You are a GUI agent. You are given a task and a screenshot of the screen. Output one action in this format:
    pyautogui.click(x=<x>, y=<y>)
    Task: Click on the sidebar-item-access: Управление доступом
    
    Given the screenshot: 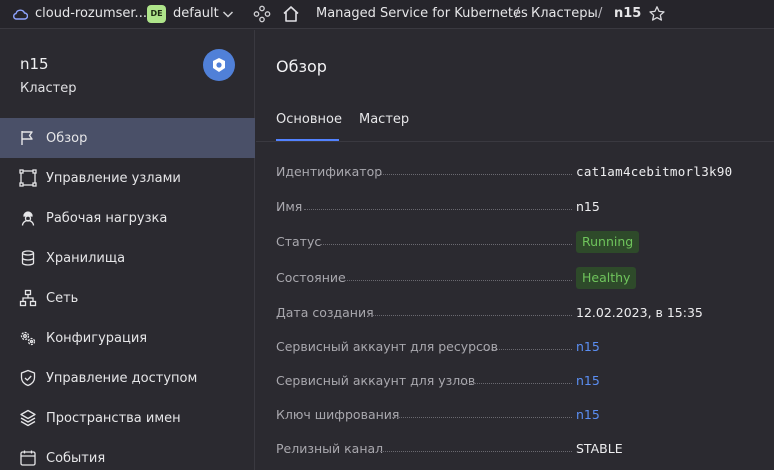 What is the action you would take?
    pyautogui.click(x=127, y=378)
    